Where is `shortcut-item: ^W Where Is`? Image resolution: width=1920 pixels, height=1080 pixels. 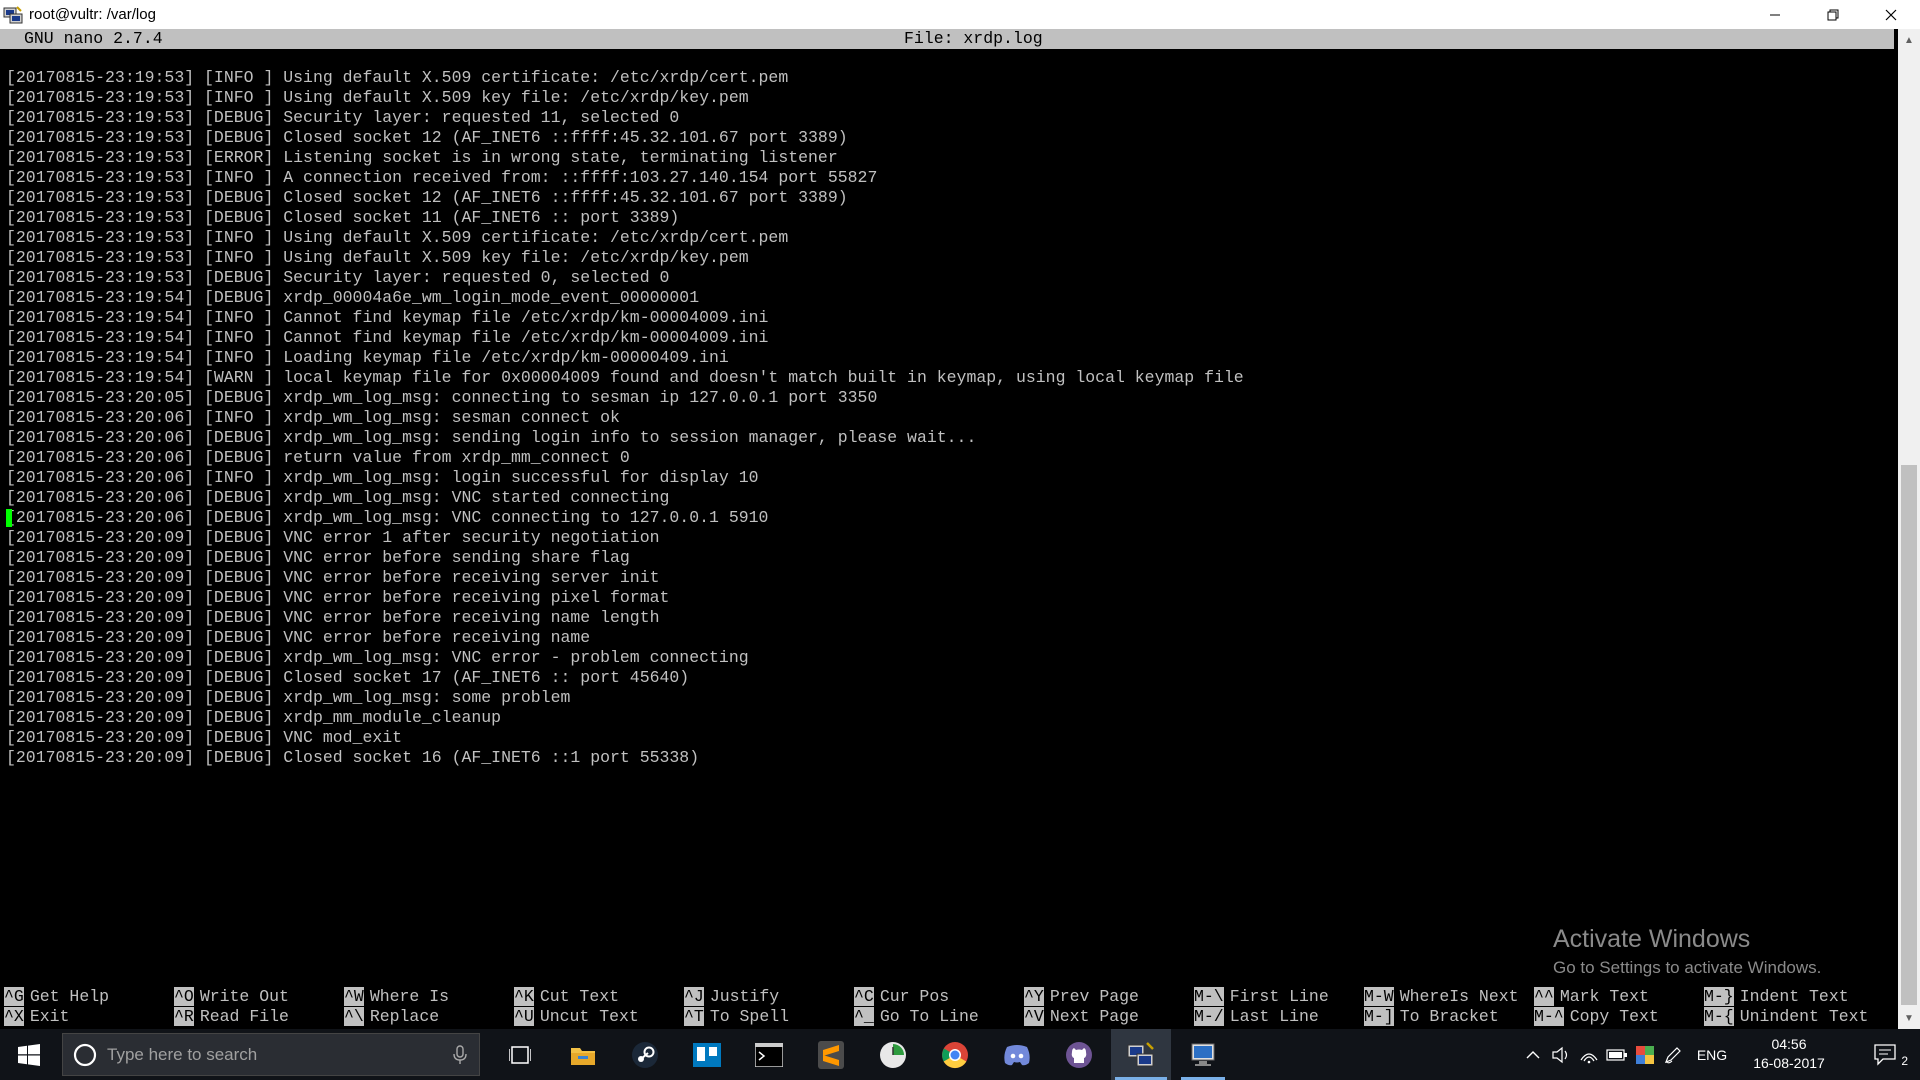 shortcut-item: ^W Where Is is located at coordinates (396, 997).